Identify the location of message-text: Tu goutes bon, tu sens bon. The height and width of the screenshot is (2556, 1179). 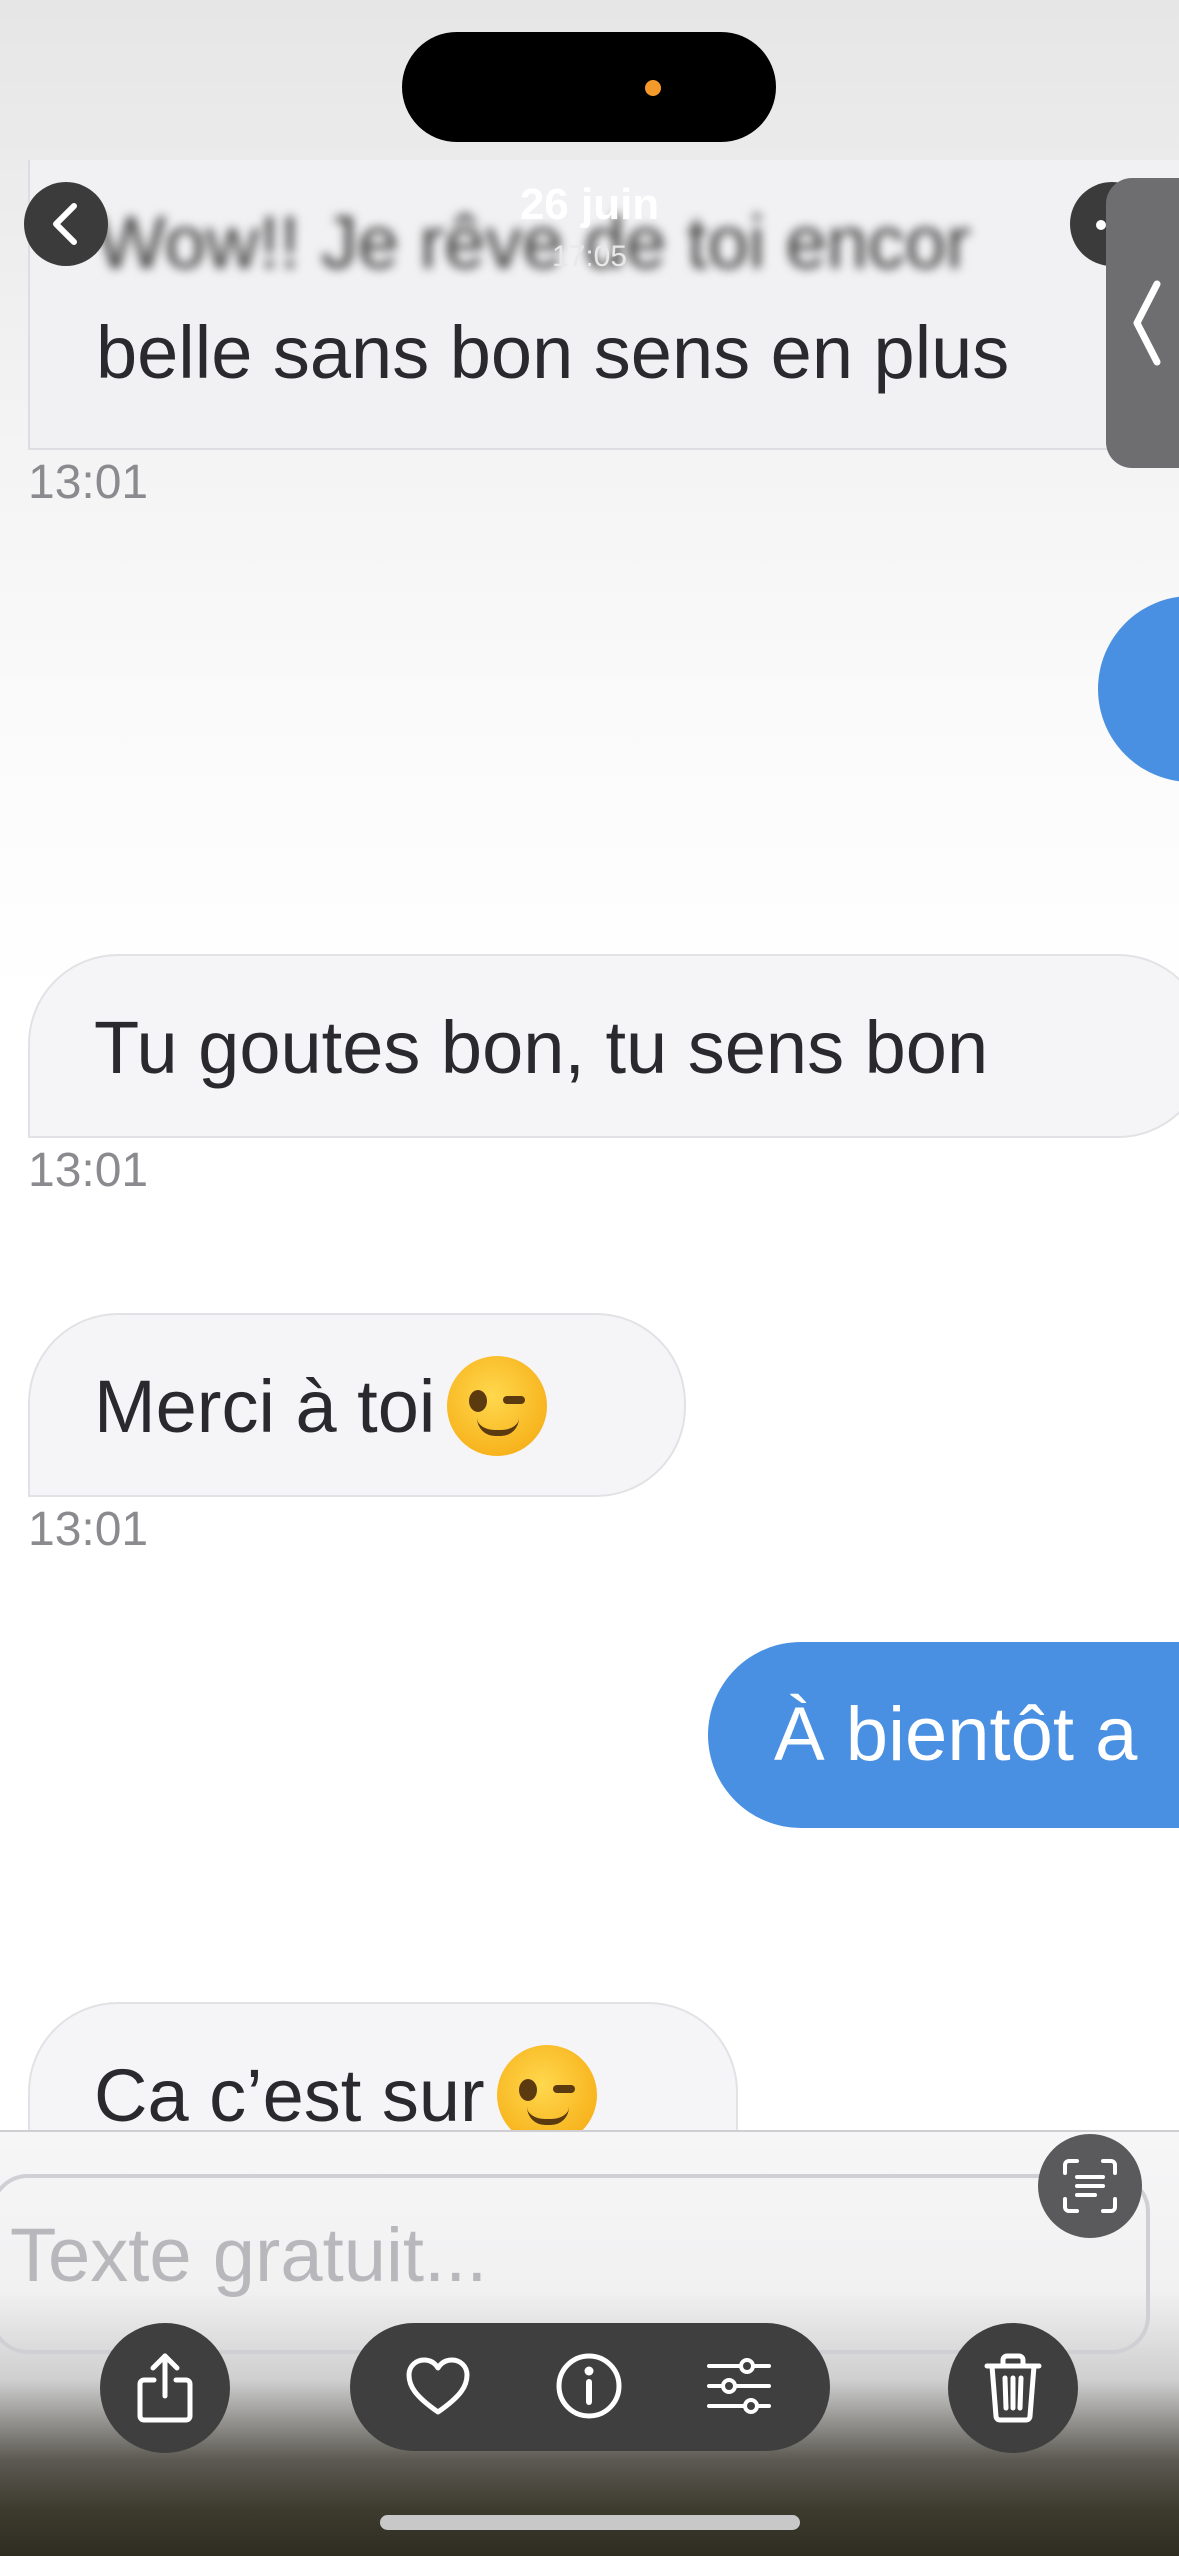
(541, 1047).